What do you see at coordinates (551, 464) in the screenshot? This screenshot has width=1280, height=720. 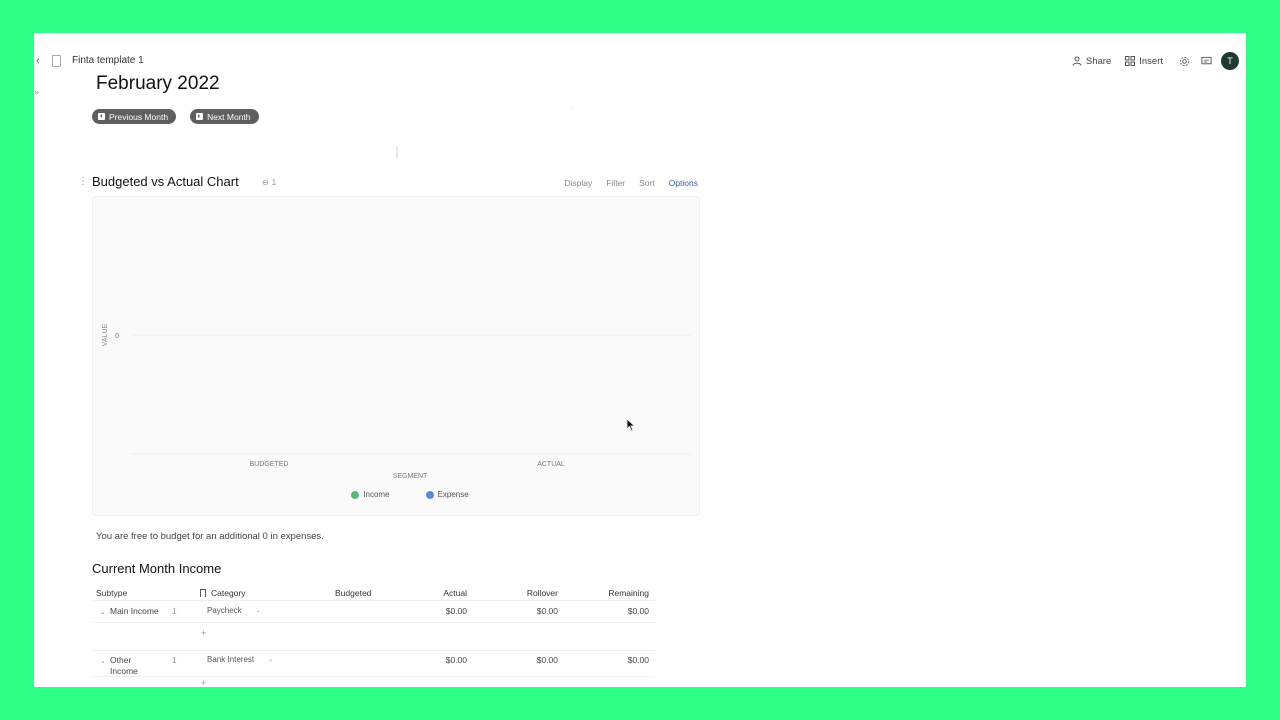 I see `x-tick-label: ACTUAL` at bounding box center [551, 464].